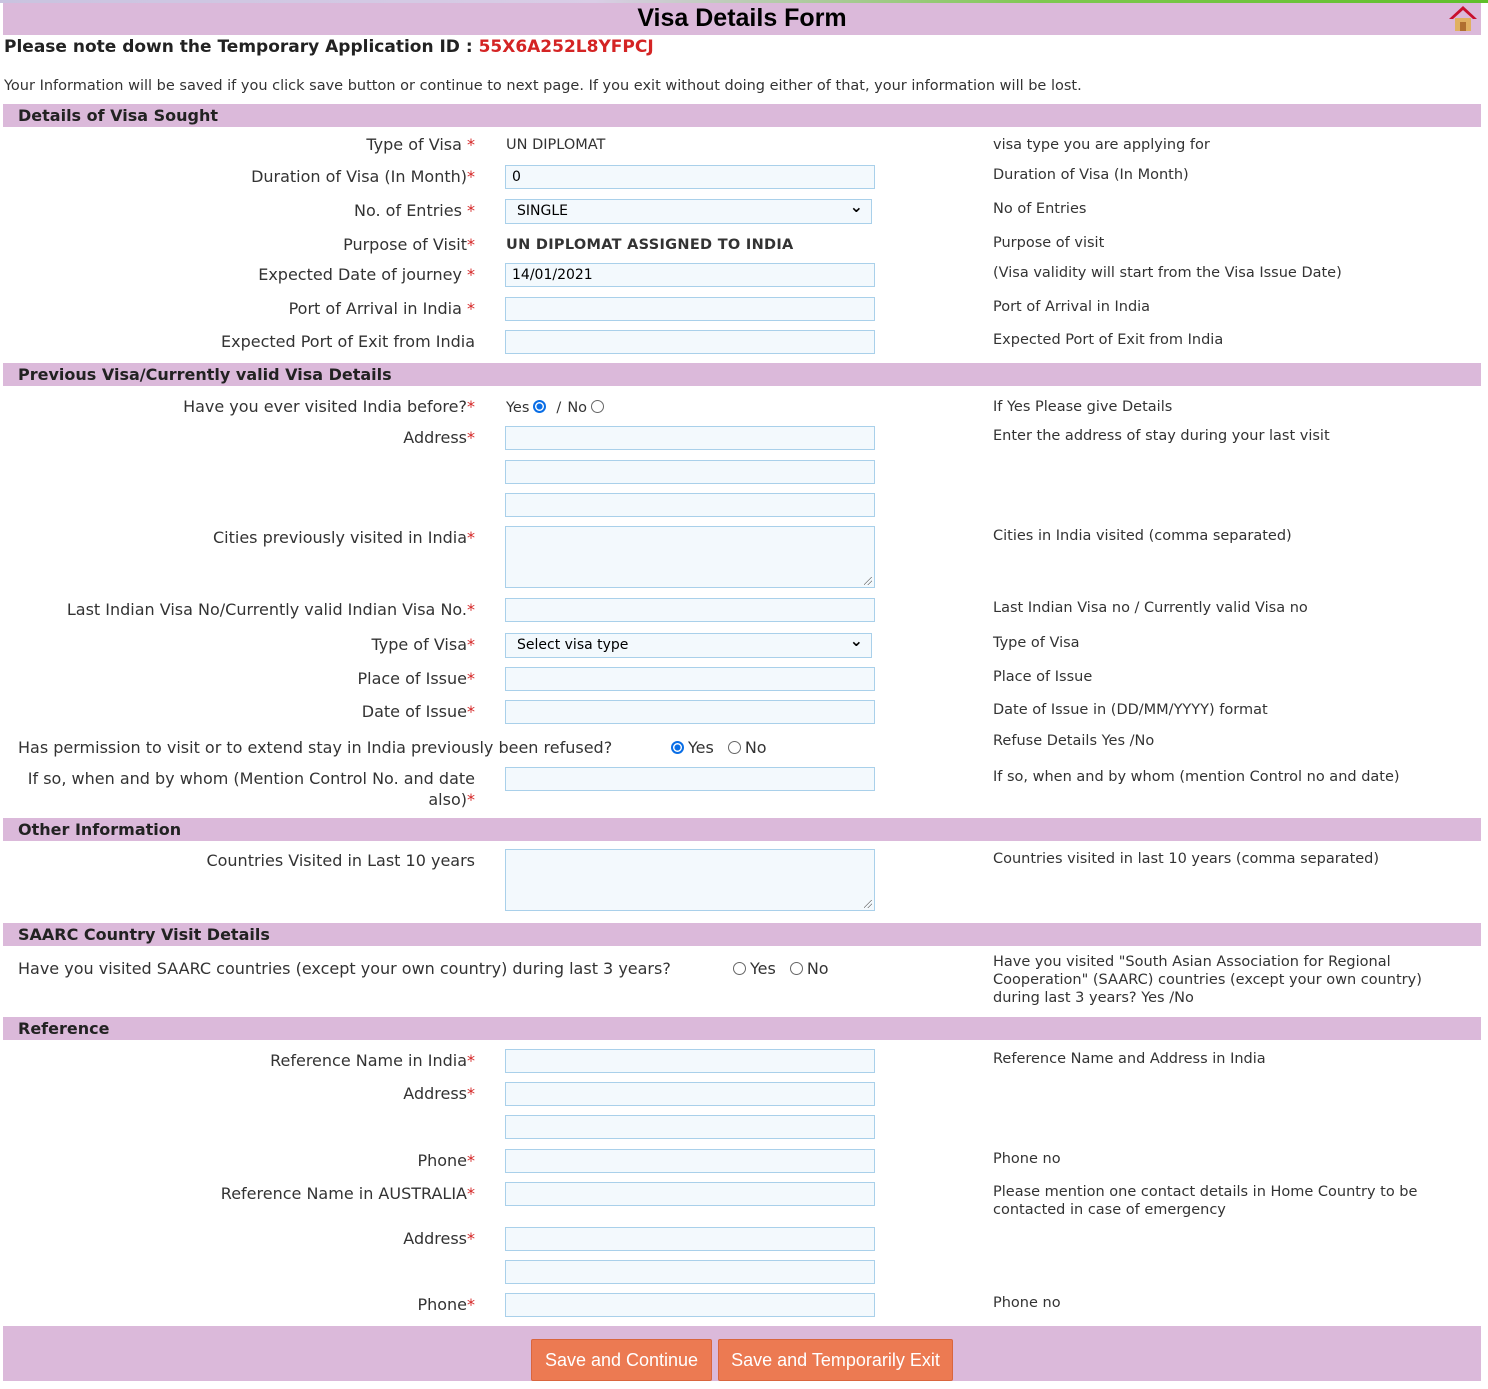 Image resolution: width=1488 pixels, height=1389 pixels. I want to click on select-value: Select visa type, so click(573, 645).